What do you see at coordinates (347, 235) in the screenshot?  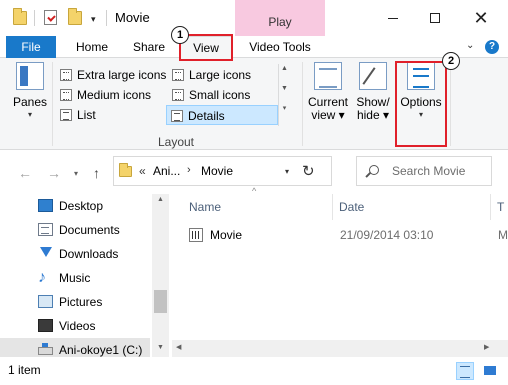 I see `table-row: Movie 21/09/2014 03:10 M` at bounding box center [347, 235].